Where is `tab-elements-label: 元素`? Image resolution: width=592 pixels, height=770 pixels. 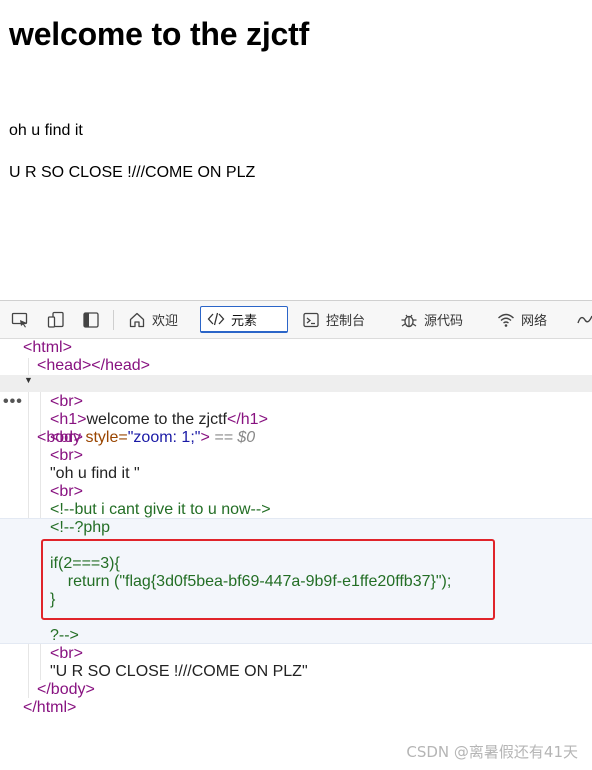
tab-elements-label: 元素 is located at coordinates (244, 321).